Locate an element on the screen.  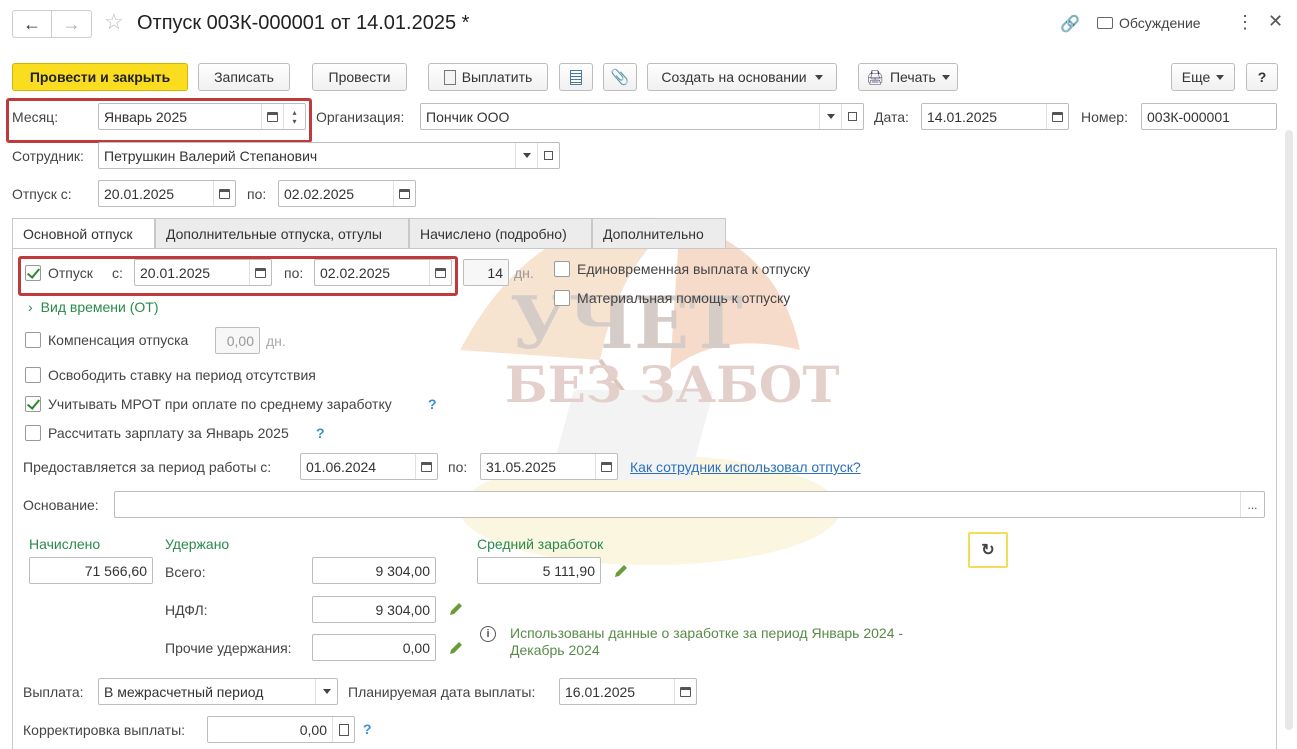
save-button: Записать is located at coordinates (244, 77).